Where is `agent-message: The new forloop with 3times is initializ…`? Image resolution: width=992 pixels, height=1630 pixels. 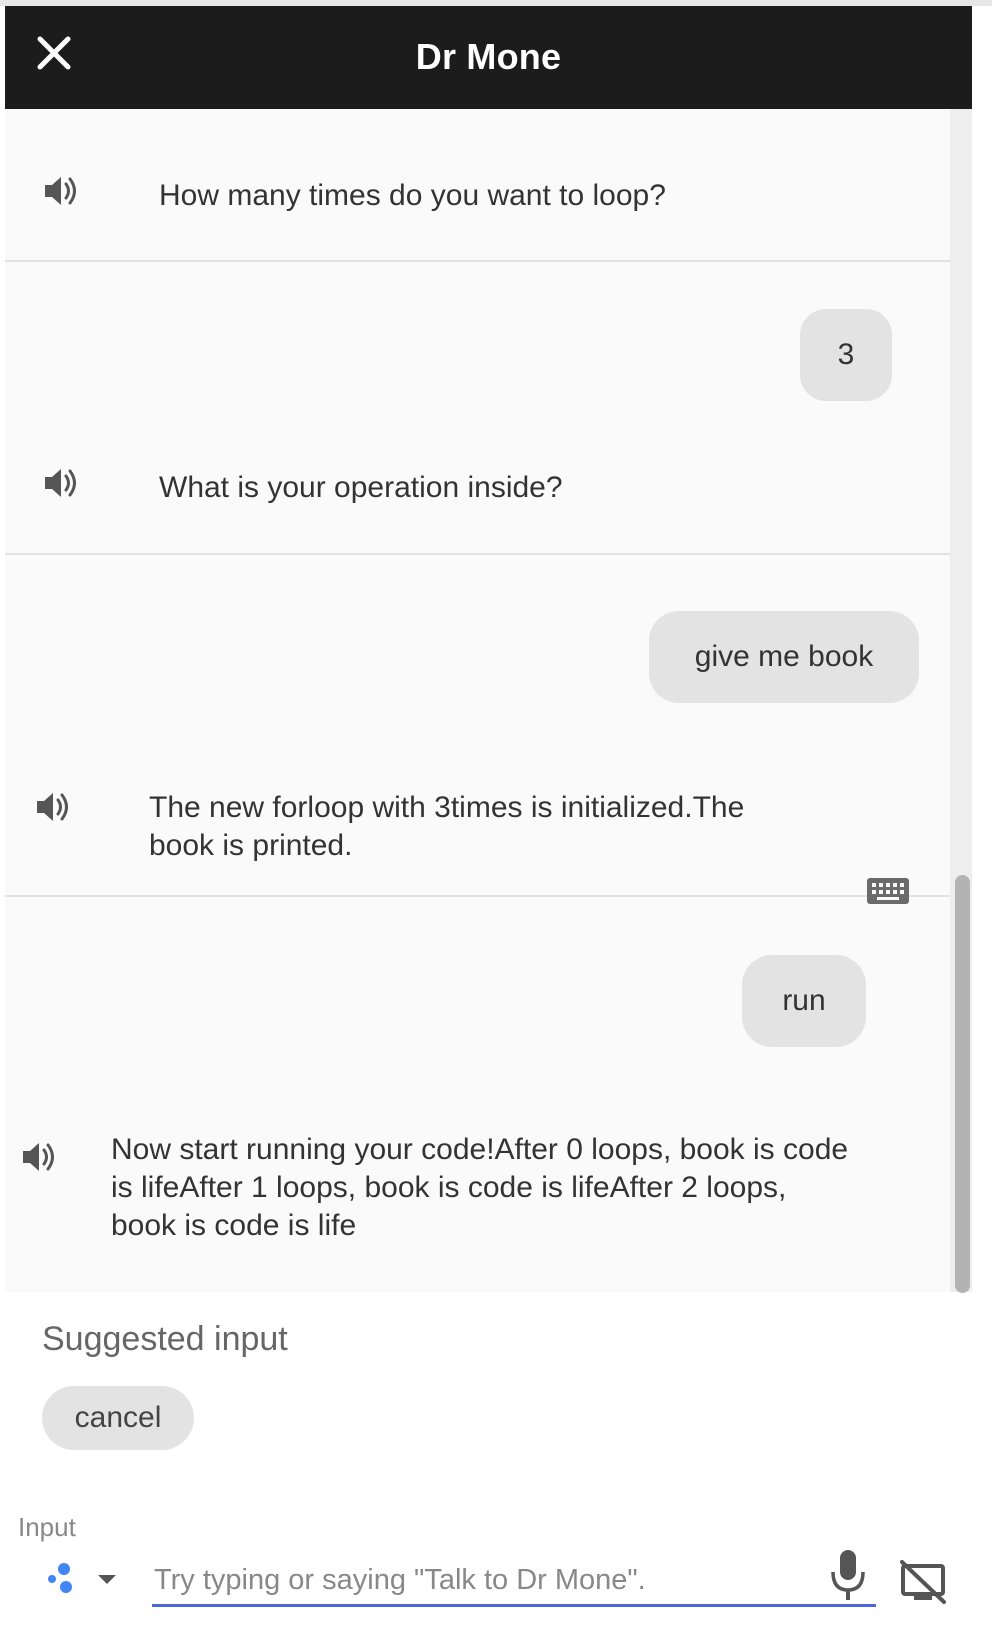 agent-message: The new forloop with 3times is initializ… is located at coordinates (447, 826).